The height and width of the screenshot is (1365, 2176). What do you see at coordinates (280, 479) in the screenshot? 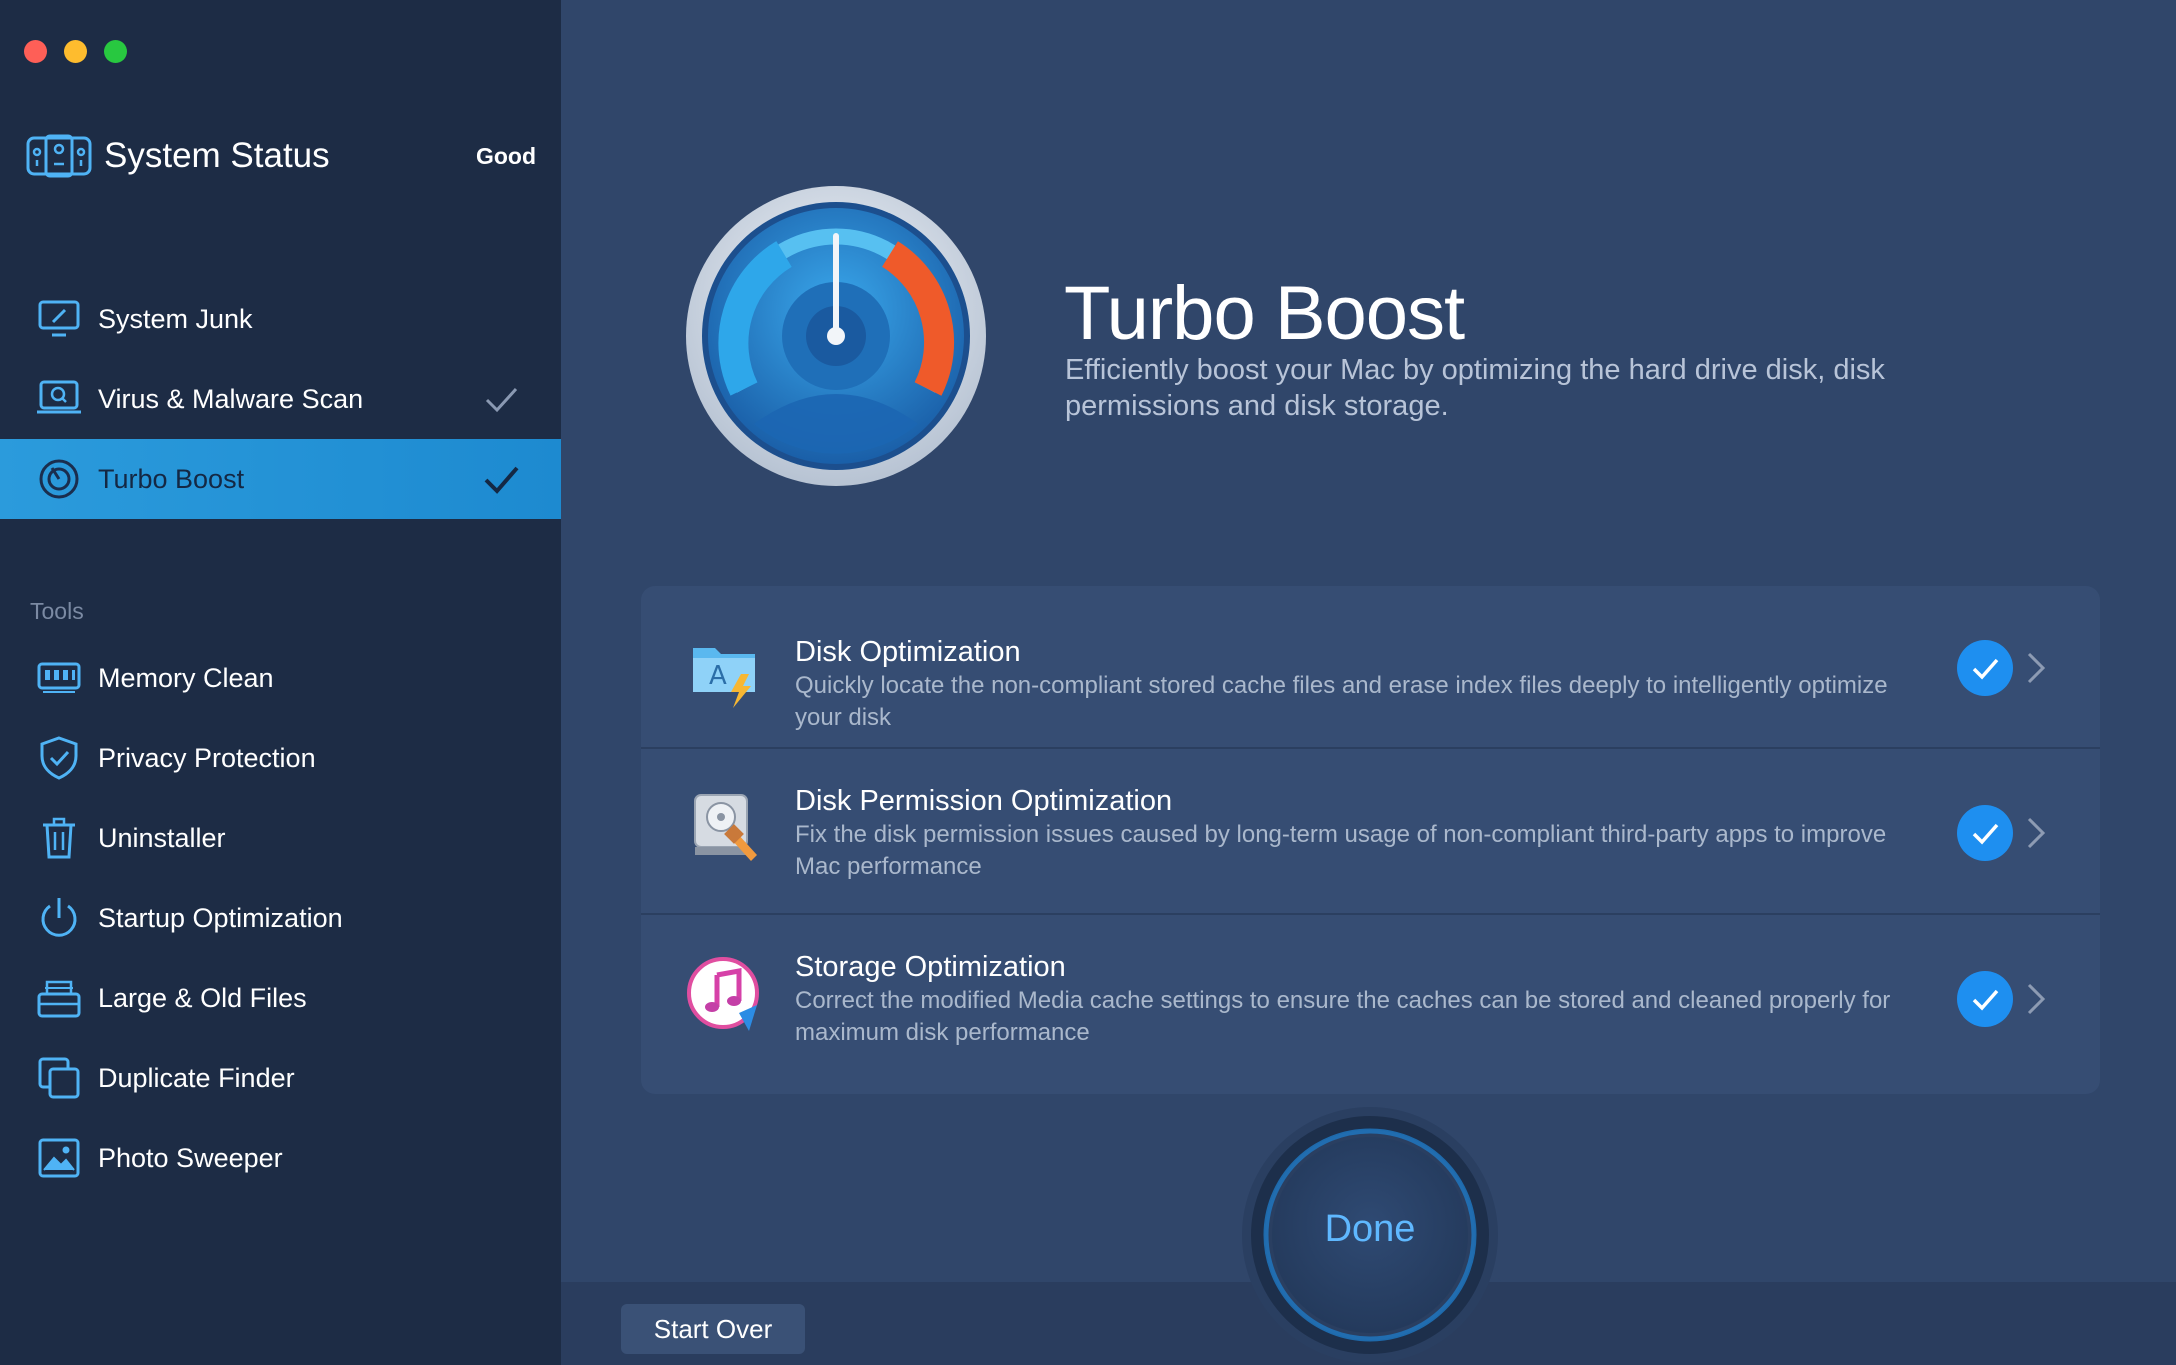
I see `sidebar-item-turbo-boost: Turbo Boost` at bounding box center [280, 479].